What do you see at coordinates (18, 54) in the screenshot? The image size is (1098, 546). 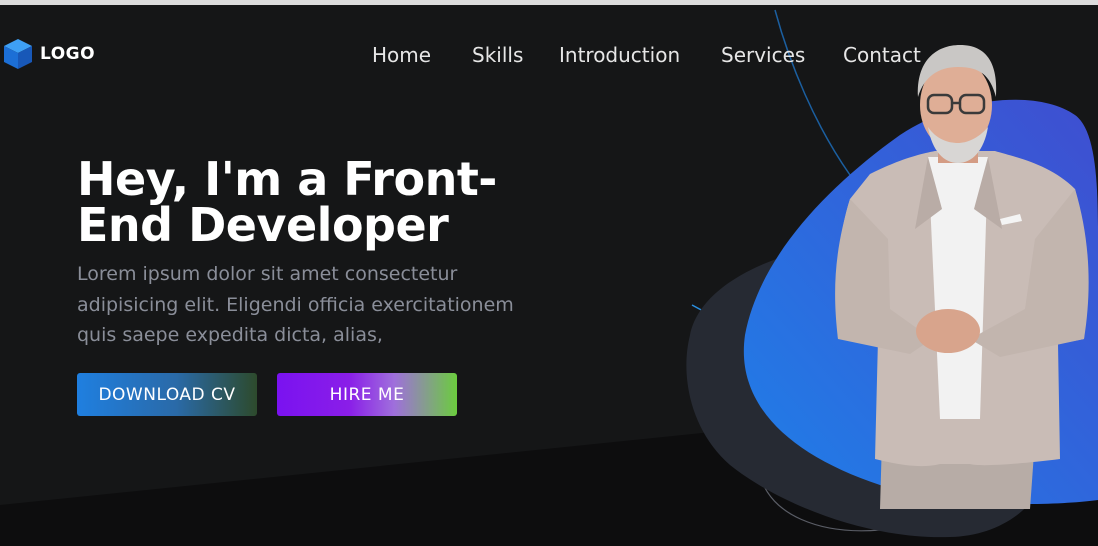 I see `cube-logo-icon` at bounding box center [18, 54].